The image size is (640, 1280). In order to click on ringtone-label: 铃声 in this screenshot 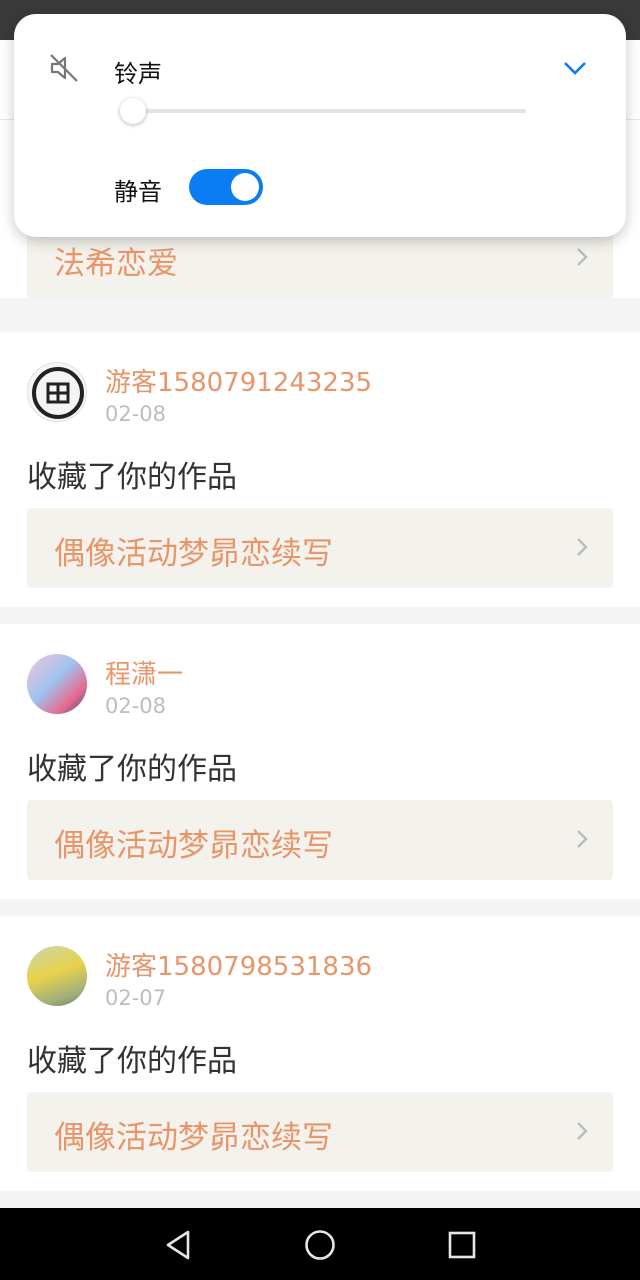, I will do `click(138, 74)`.